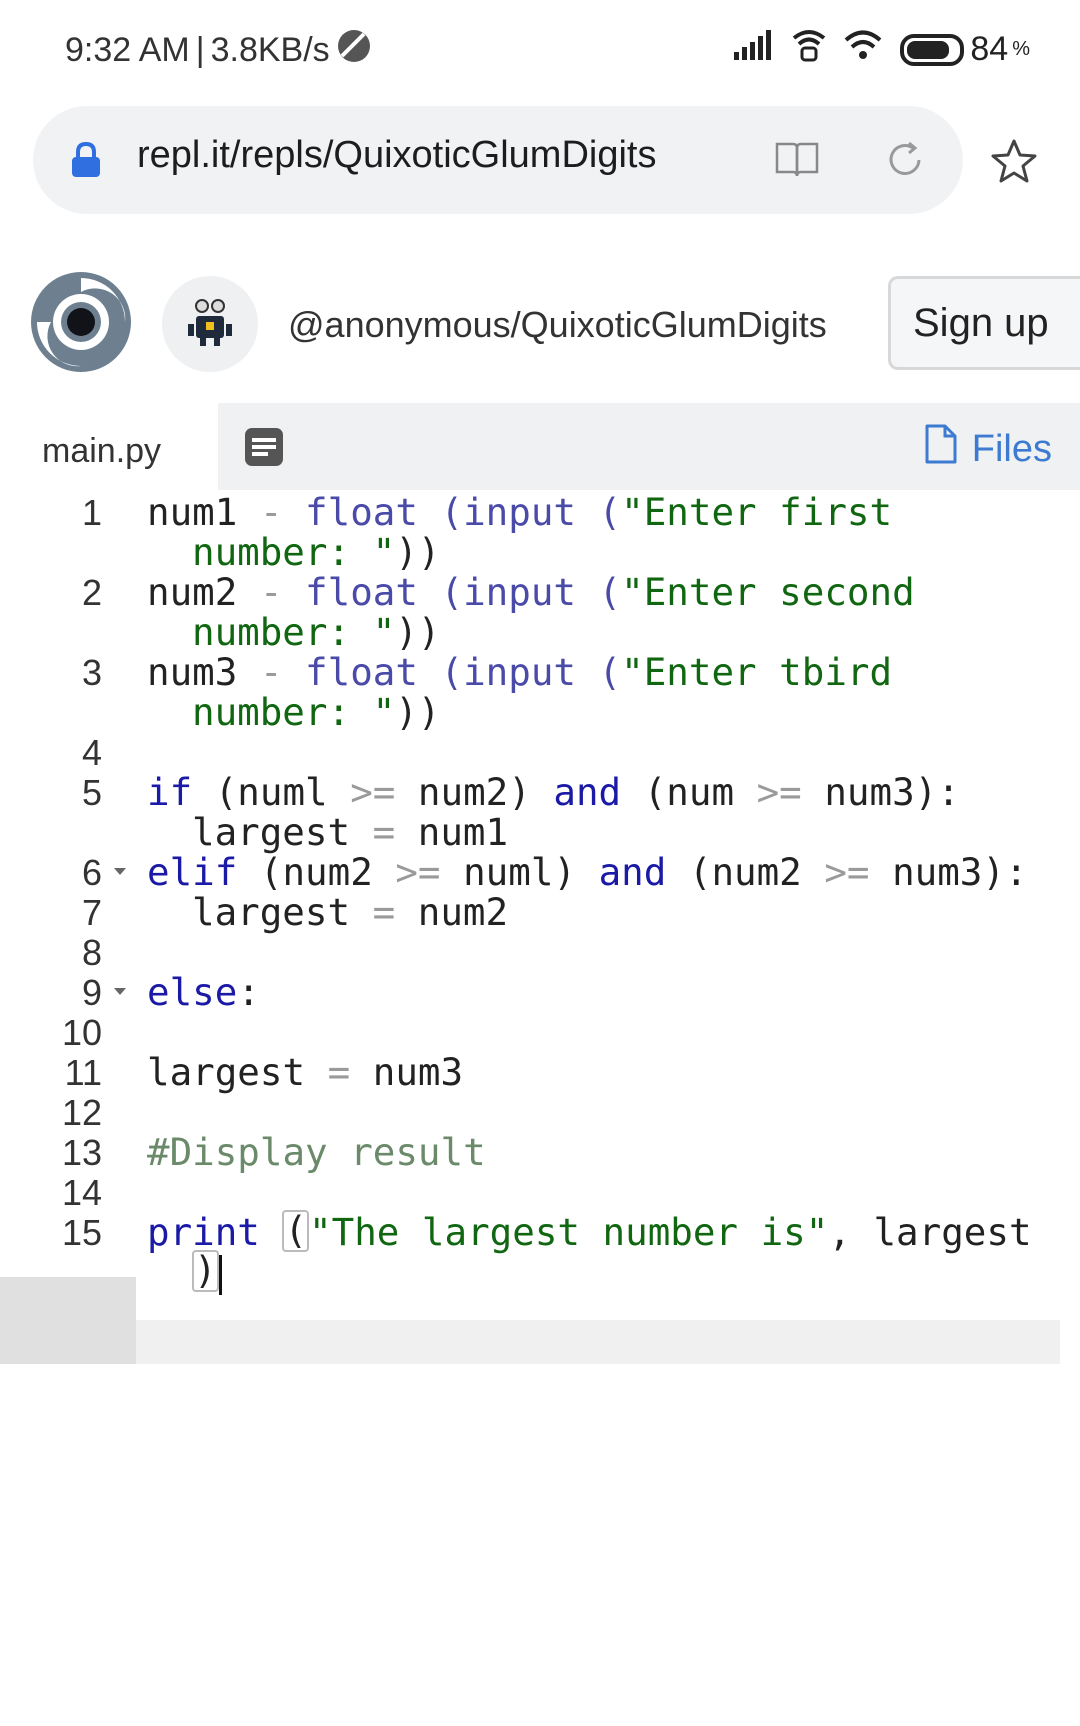  I want to click on code-text: largest = num3, so click(305, 1072).